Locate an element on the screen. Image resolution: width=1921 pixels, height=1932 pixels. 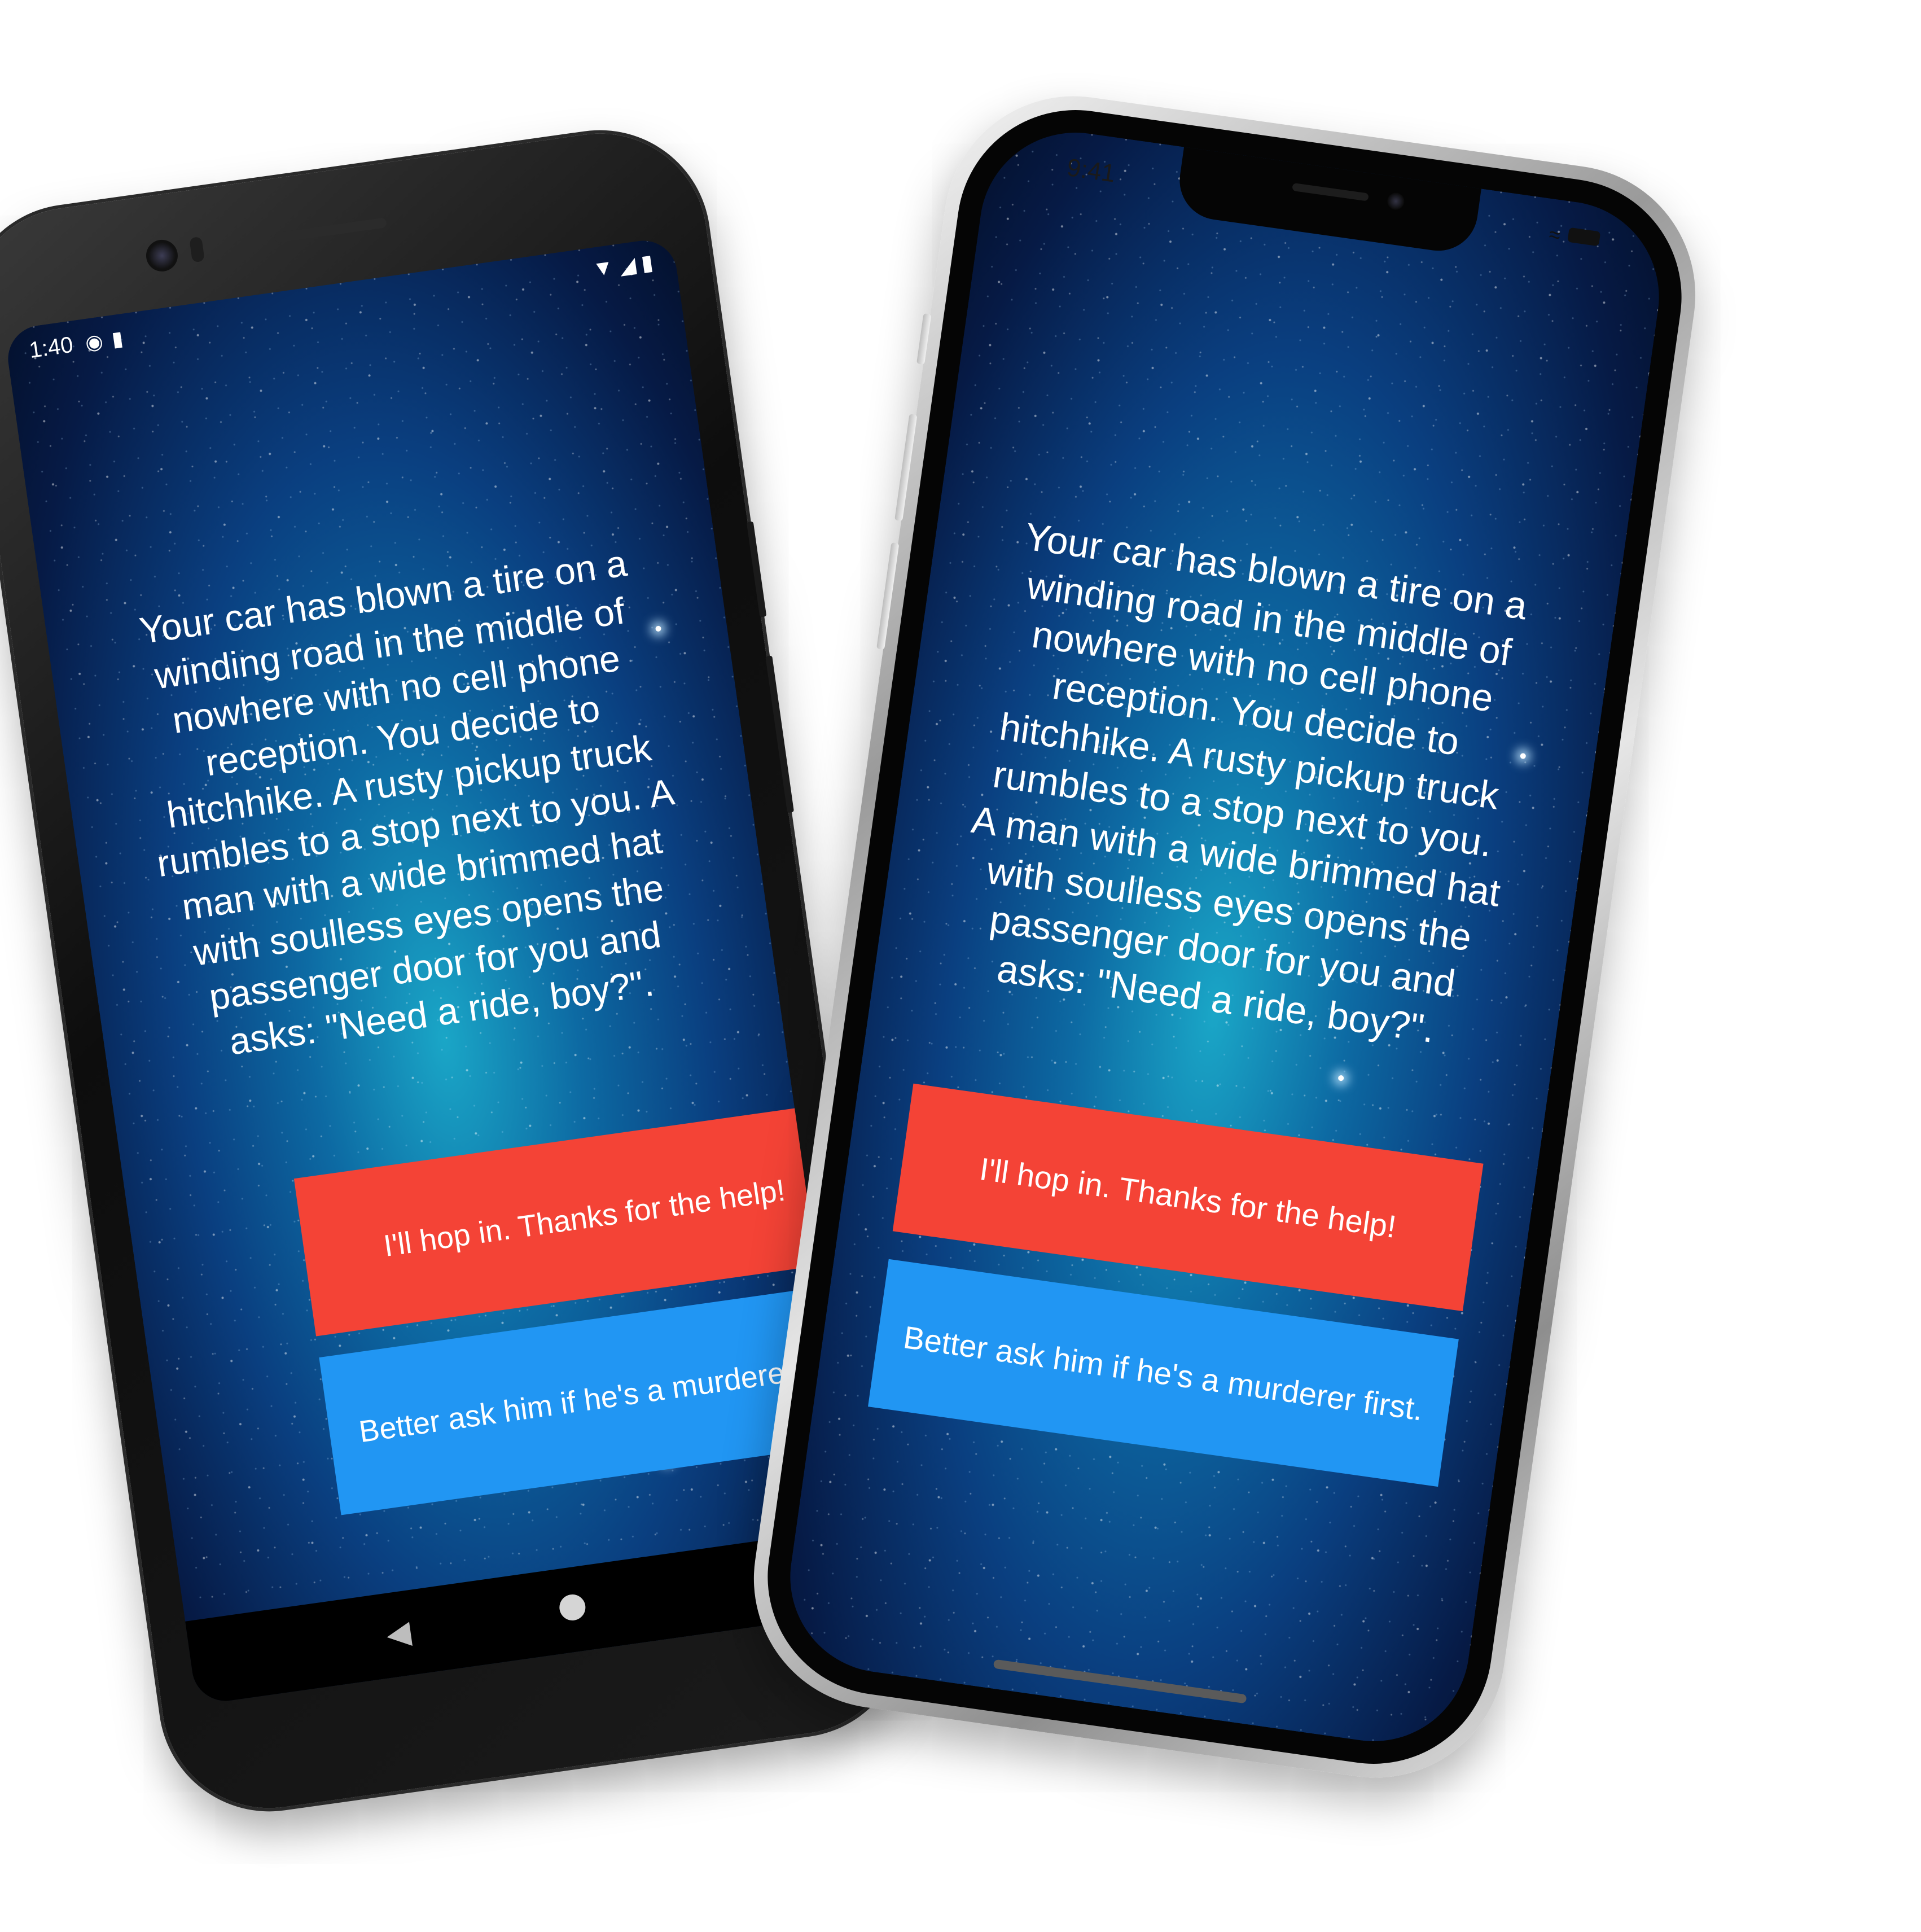
back-icon: ◀ is located at coordinates (398, 1633).